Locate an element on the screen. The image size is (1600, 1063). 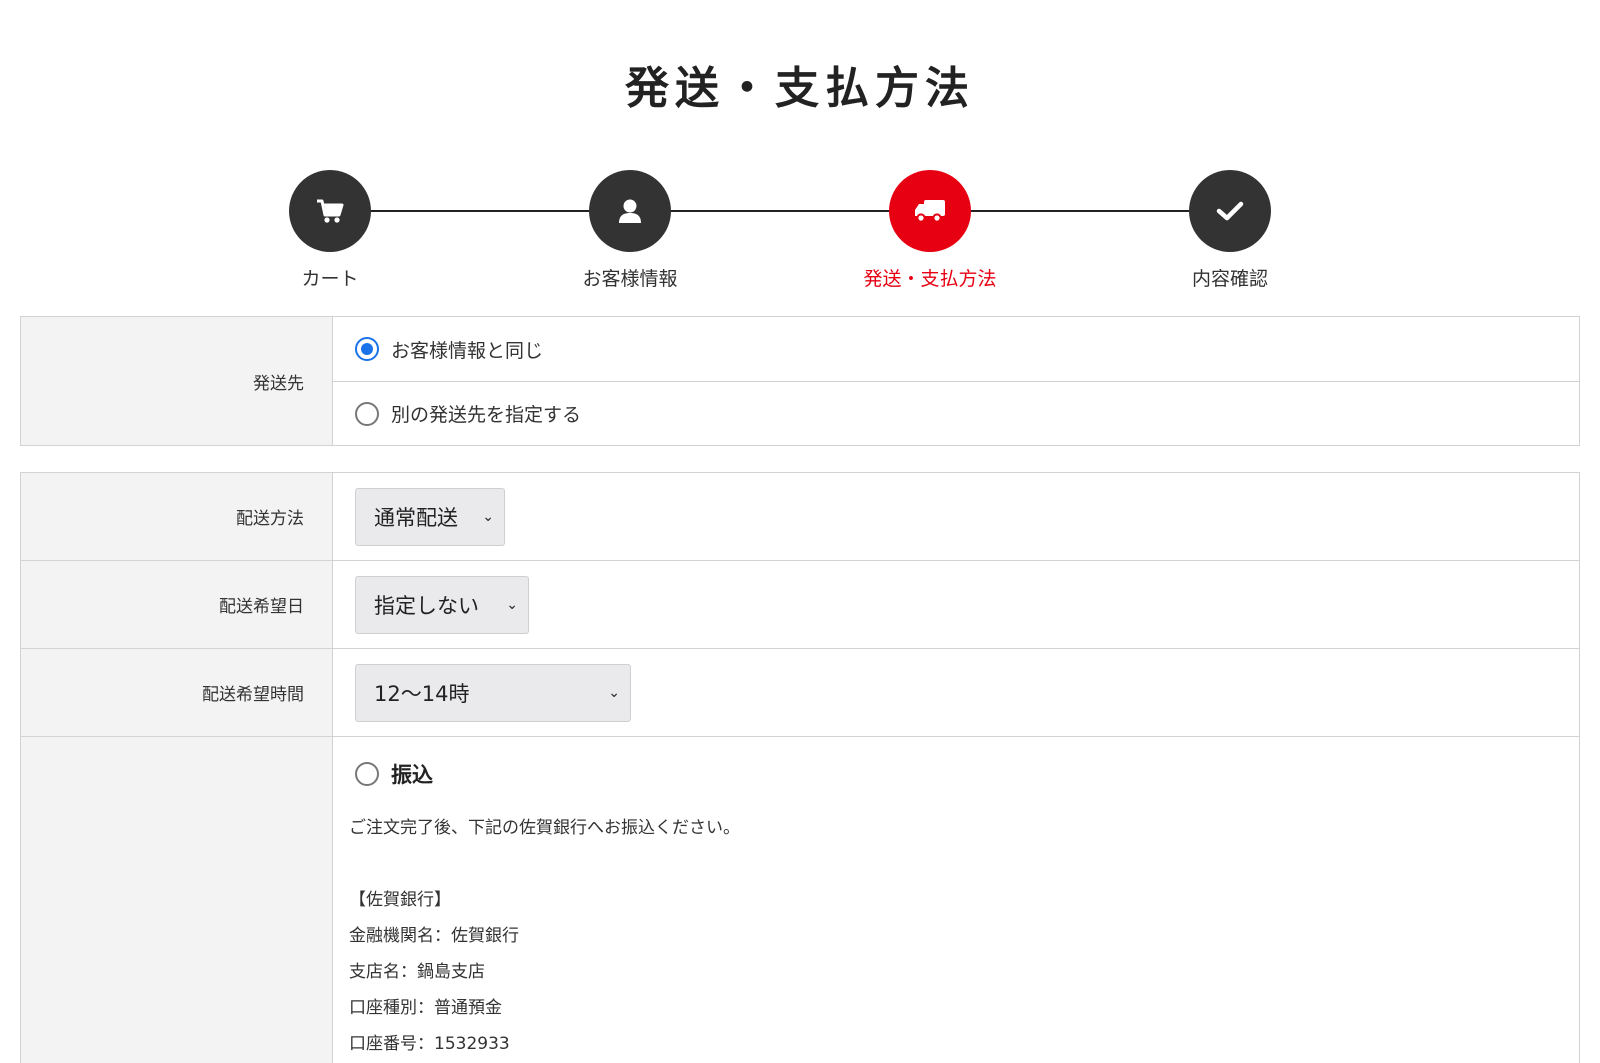
delivery-method-row: 配送方法 通常配送 ⌄ is located at coordinates (800, 517).